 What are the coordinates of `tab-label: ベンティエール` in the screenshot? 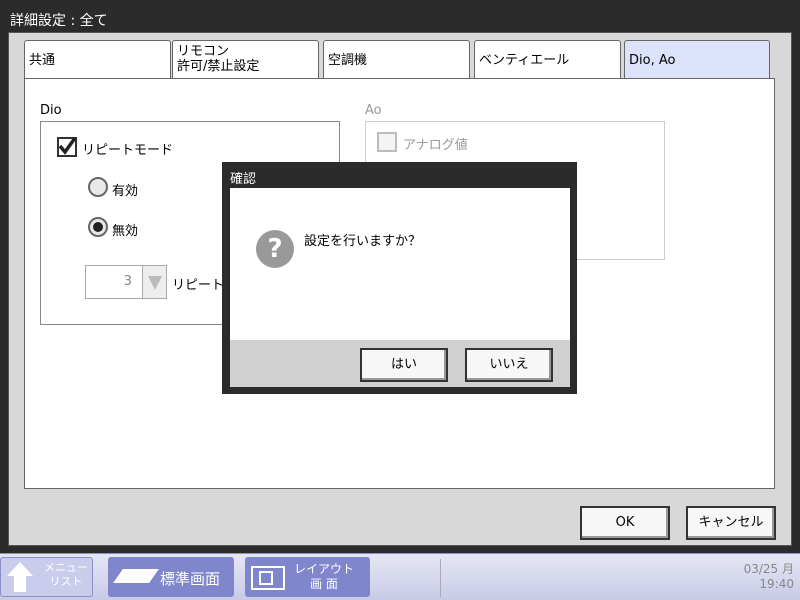 It's located at (524, 60).